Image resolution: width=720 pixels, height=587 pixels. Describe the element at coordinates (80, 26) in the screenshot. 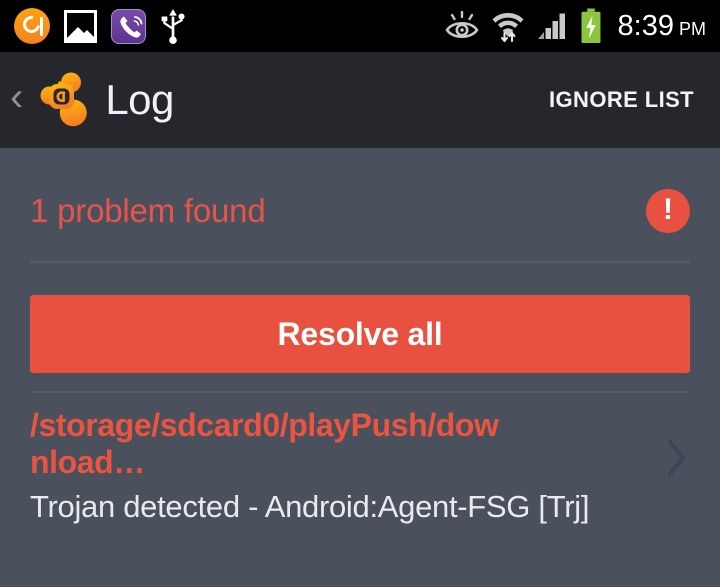

I see `gallery-photo-icon` at that location.